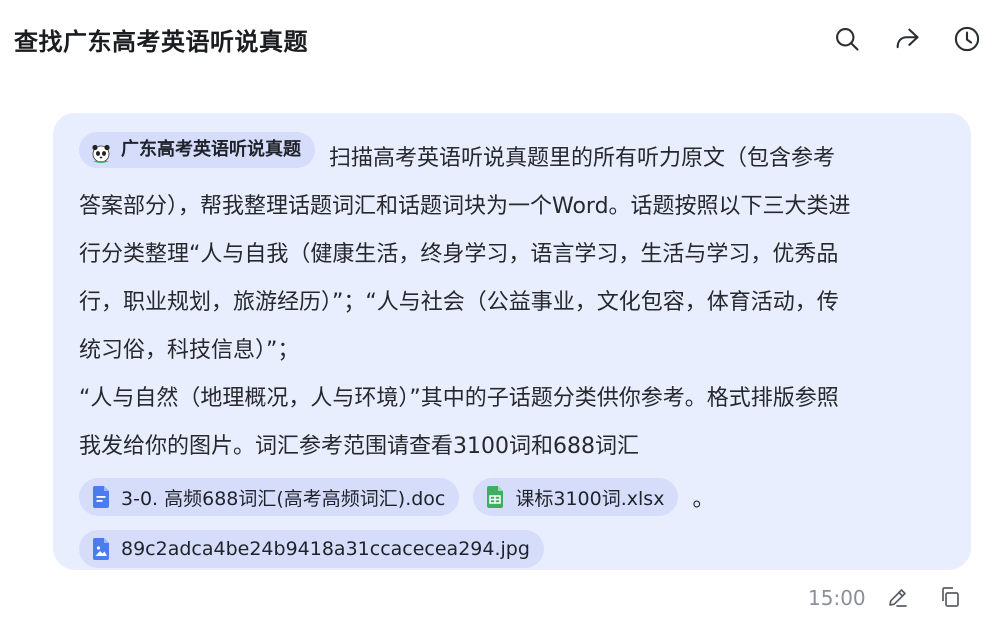  I want to click on attachment-image: 89c2adca4be24b9418a31ccacecea294.jpg, so click(311, 549).